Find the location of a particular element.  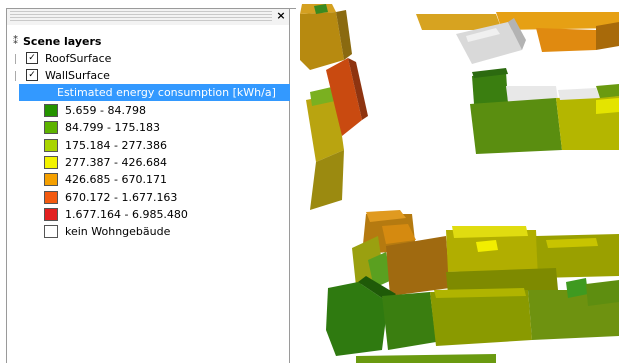

legend-item: 84.799 - 175.183 is located at coordinates (147, 127).